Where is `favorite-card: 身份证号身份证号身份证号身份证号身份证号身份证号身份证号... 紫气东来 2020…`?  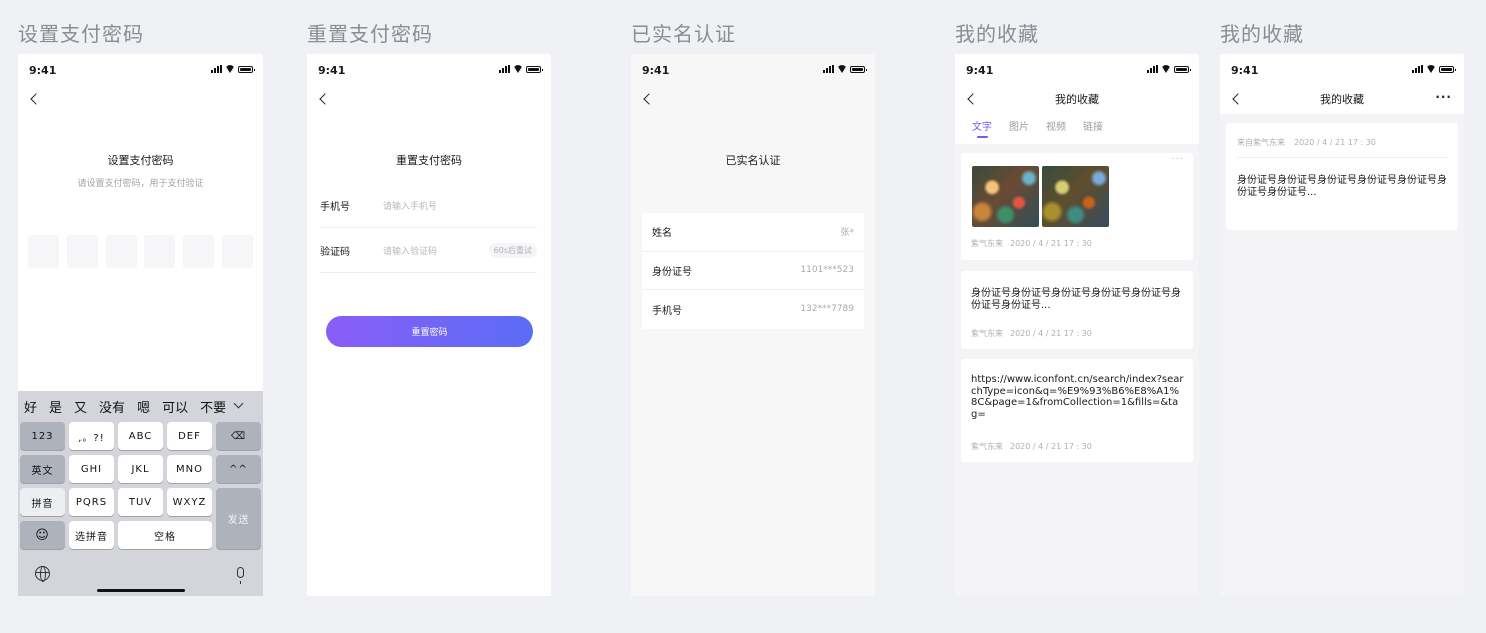
favorite-card: 身份证号身份证号身份证号身份证号身份证号身份证号身份证号... 紫气东来 2020… is located at coordinates (1077, 310).